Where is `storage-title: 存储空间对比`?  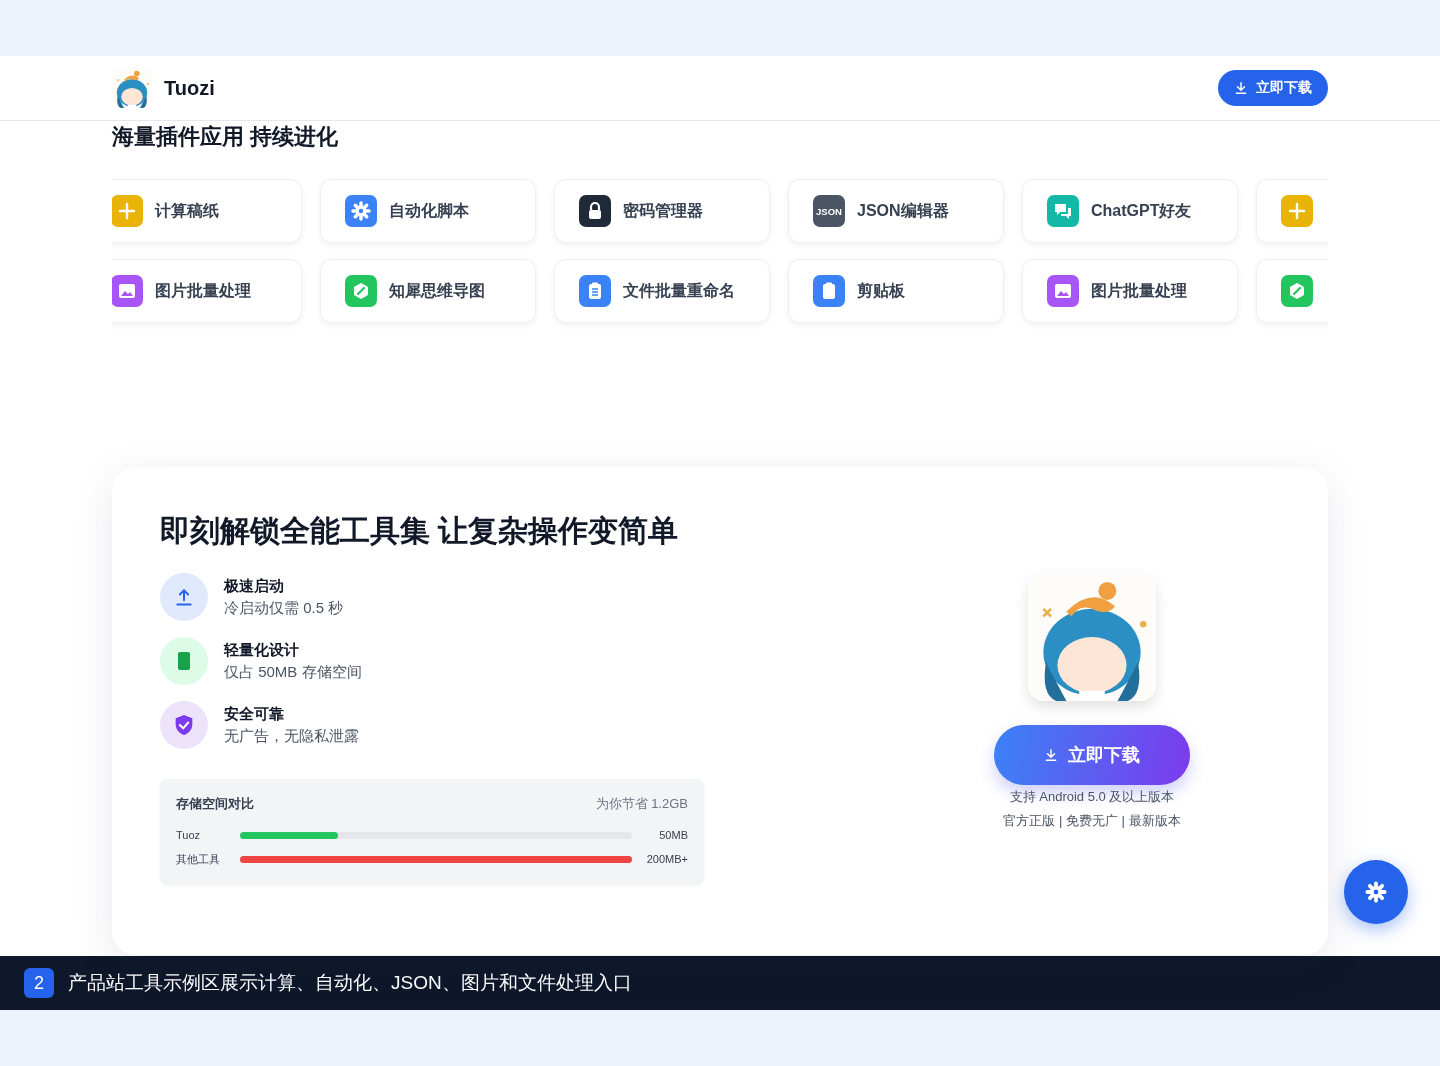
storage-title: 存储空间对比 is located at coordinates (215, 804).